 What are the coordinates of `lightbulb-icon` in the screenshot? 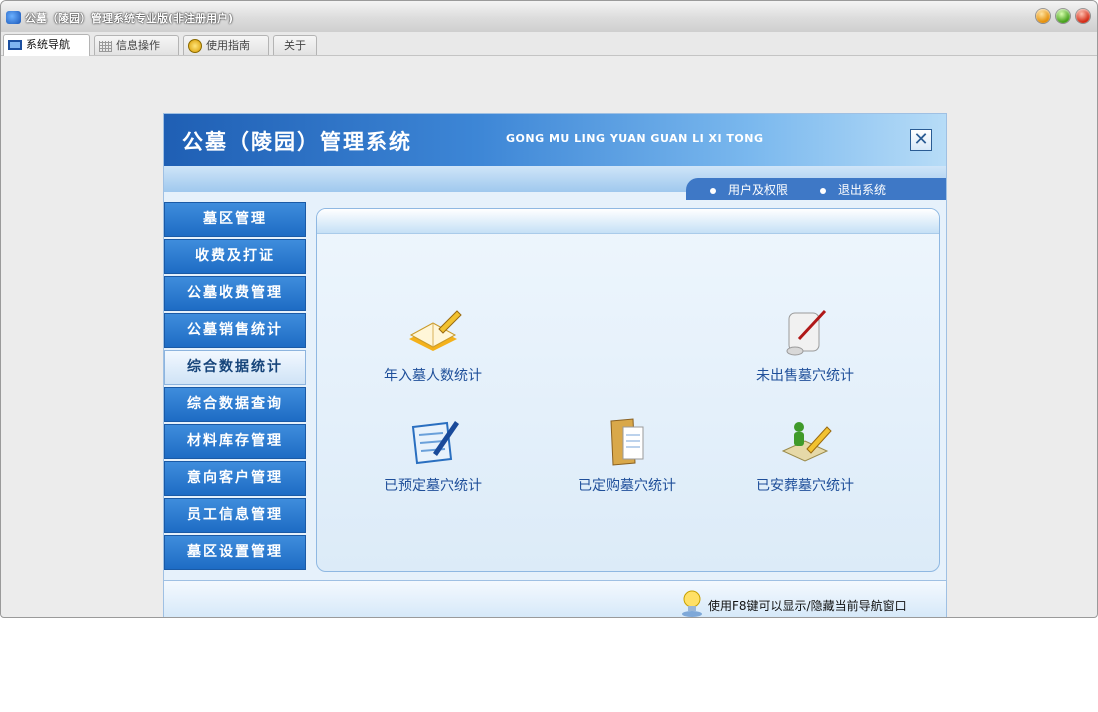 It's located at (692, 603).